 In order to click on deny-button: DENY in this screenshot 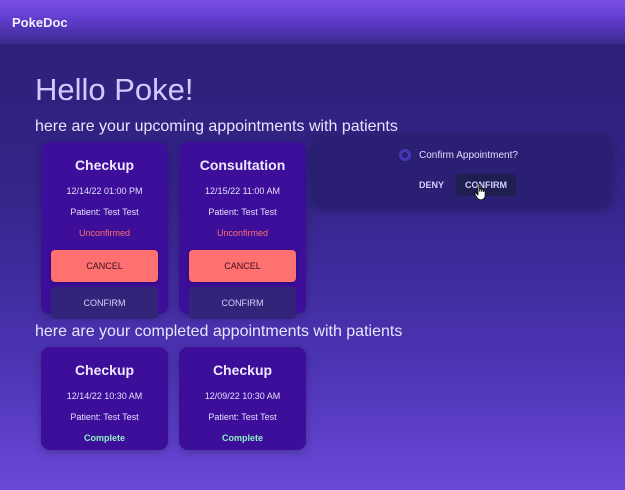, I will do `click(431, 185)`.